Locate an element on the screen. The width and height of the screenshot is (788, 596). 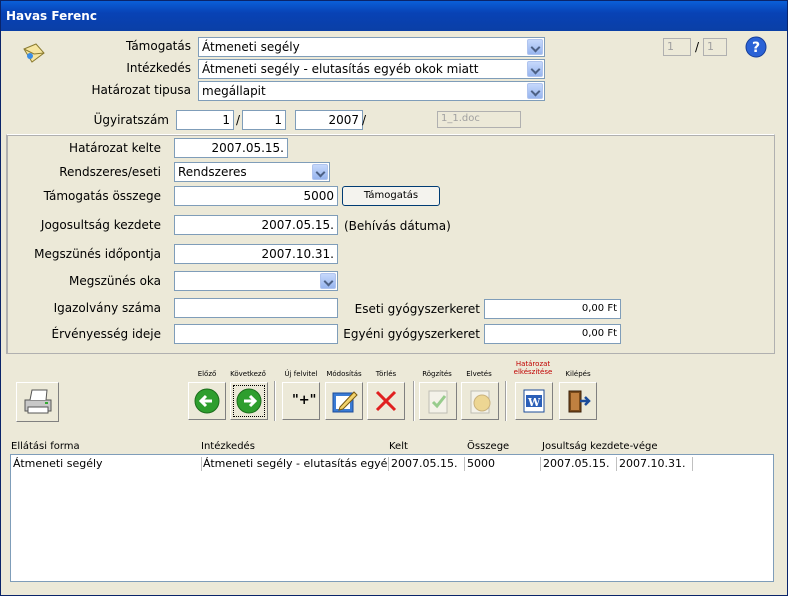
rendszeres-label: Rendszeres/eseti is located at coordinates (110, 172).